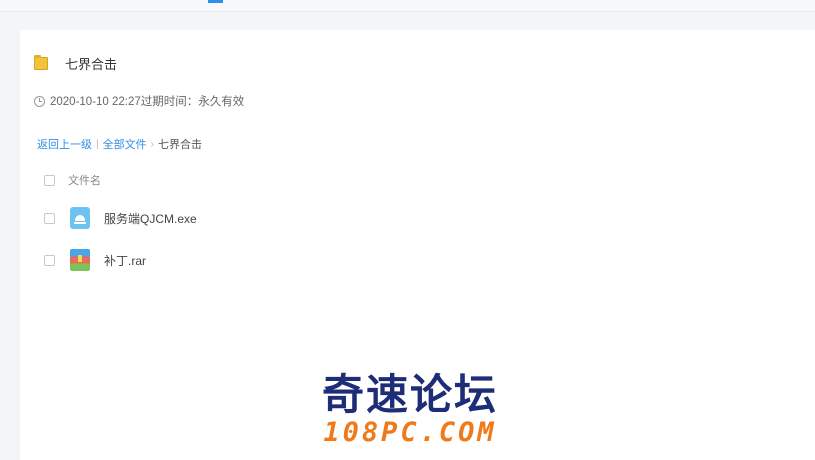  I want to click on breadcrumb-chevron-icon: ›, so click(152, 144).